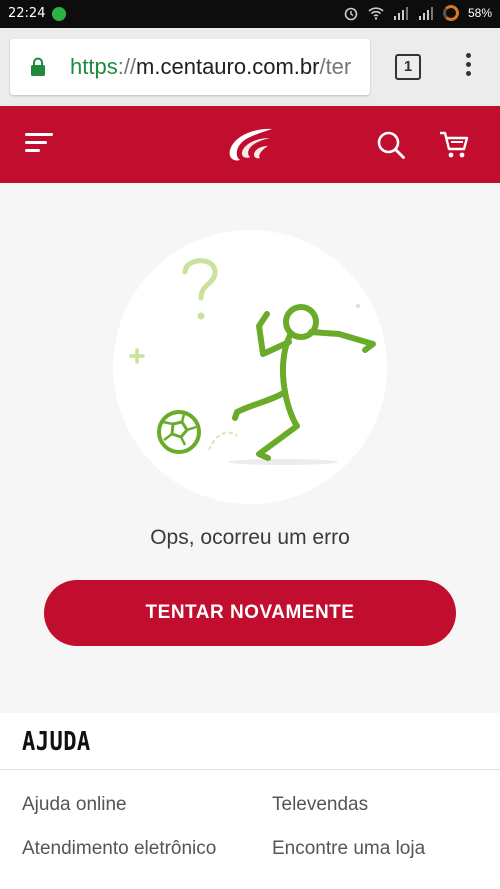 The height and width of the screenshot is (889, 500). I want to click on centauro-logo, so click(250, 145).